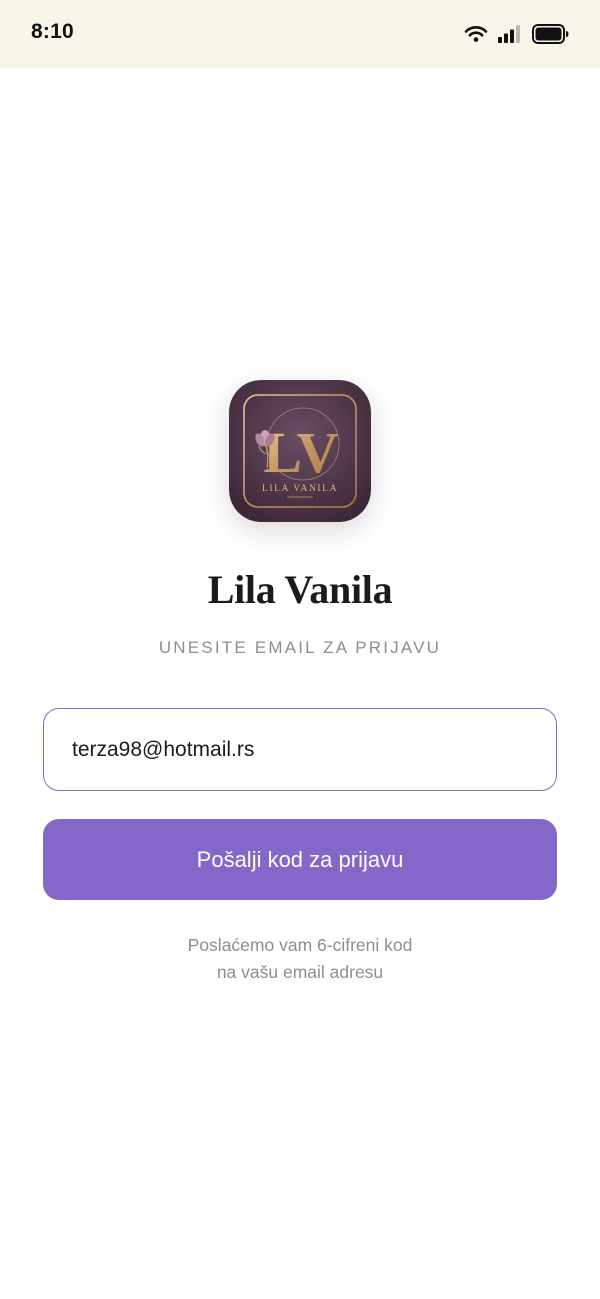 The image size is (600, 1299). Describe the element at coordinates (300, 589) in the screenshot. I see `app-title: Lila Vanila` at that location.